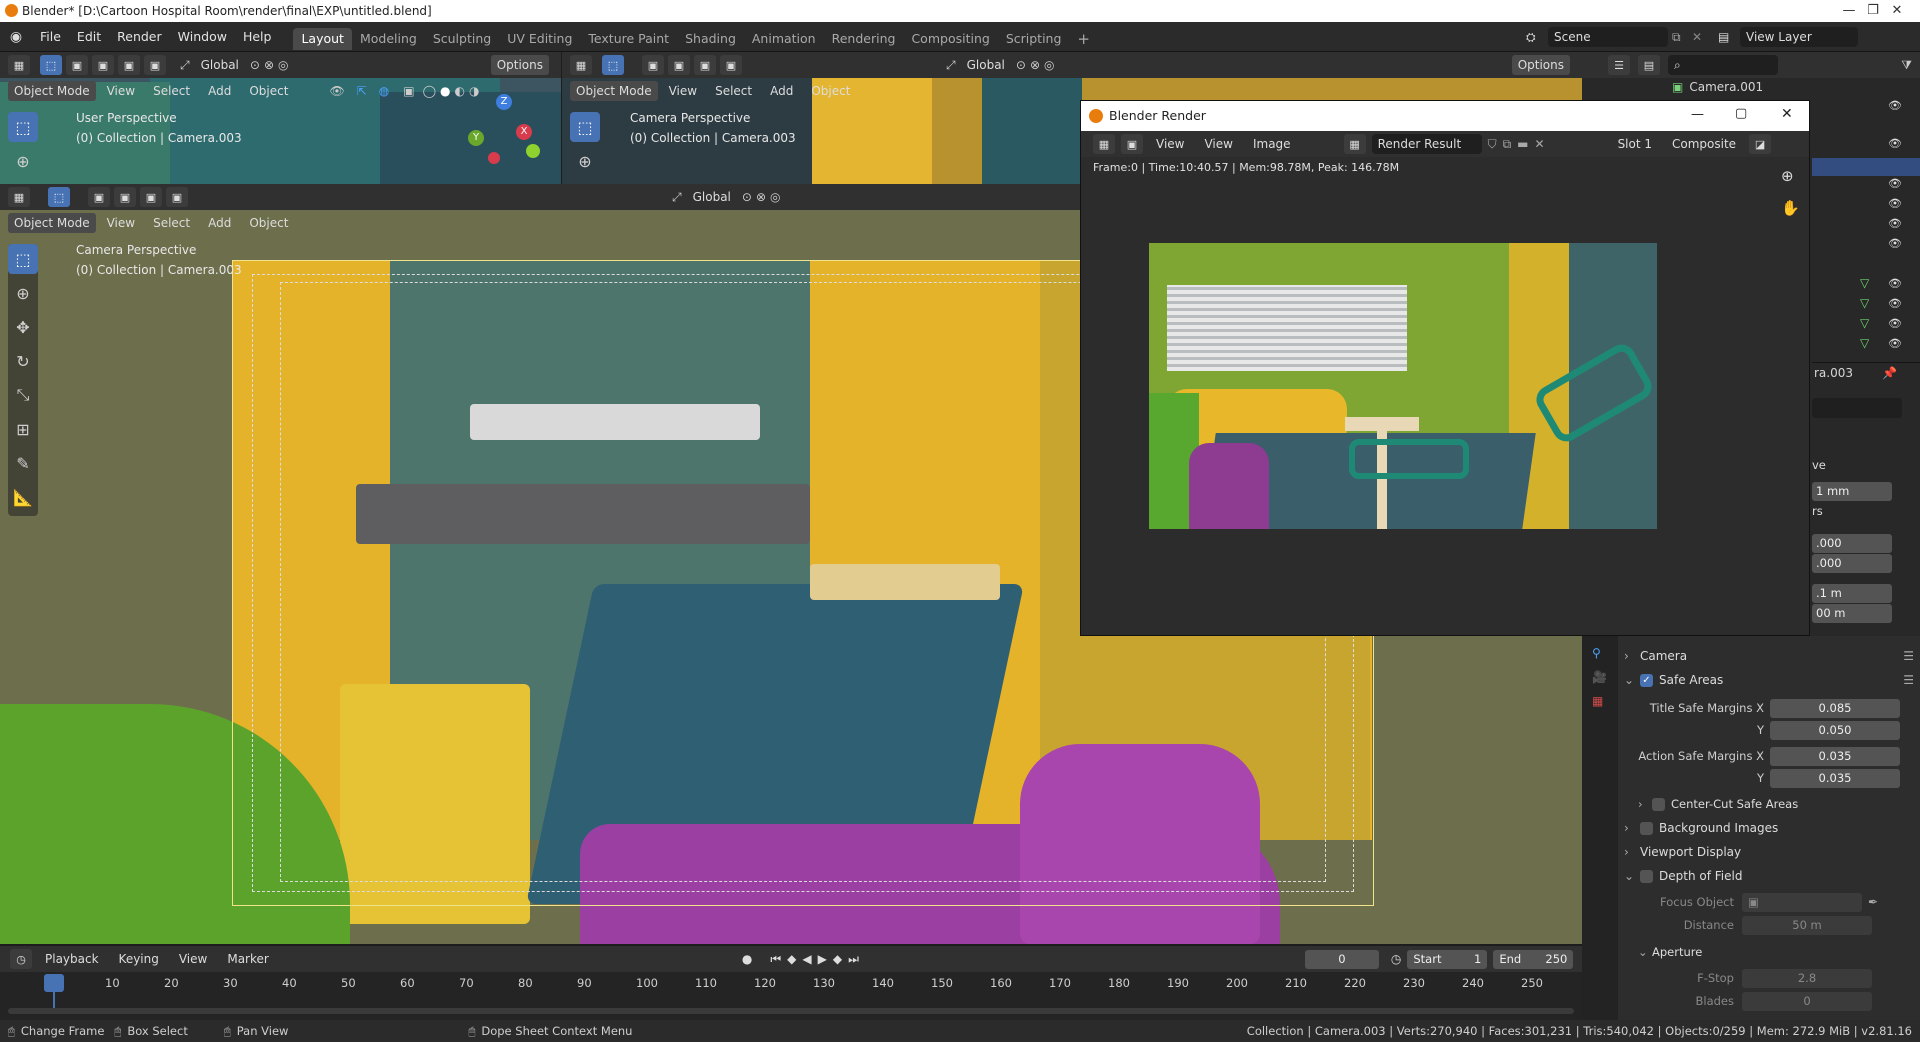 Image resolution: width=1920 pixels, height=1042 pixels. I want to click on select-extend-icon: ▣, so click(679, 65).